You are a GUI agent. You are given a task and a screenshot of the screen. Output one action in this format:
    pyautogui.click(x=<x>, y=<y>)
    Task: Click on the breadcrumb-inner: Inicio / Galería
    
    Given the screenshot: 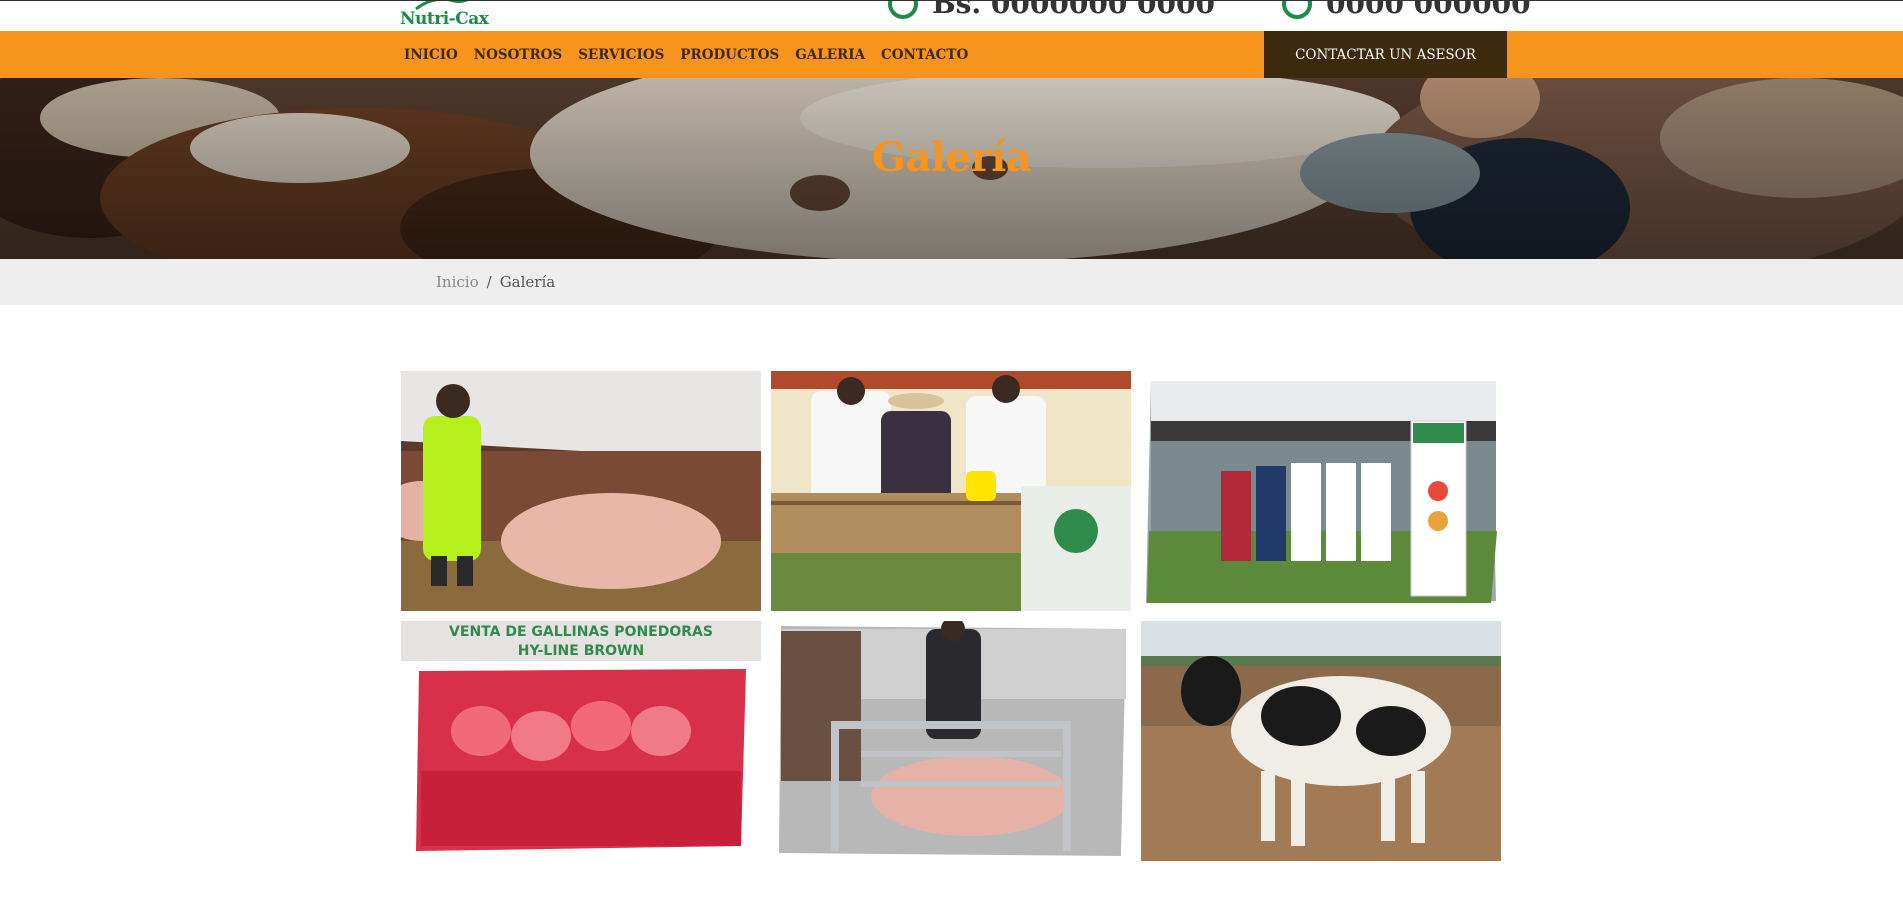 What is the action you would take?
    pyautogui.click(x=495, y=282)
    